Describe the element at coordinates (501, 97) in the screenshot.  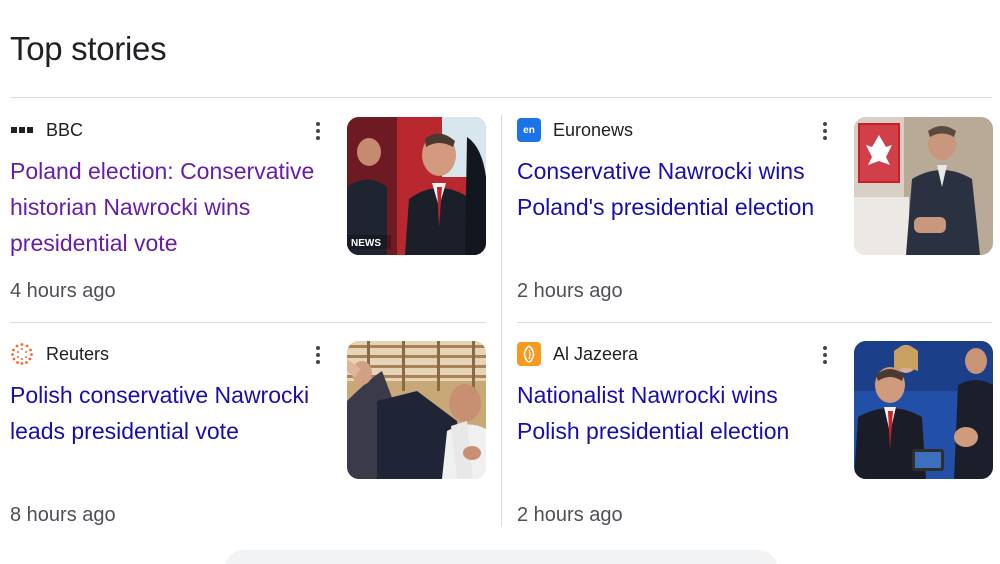
I see `section-divider` at that location.